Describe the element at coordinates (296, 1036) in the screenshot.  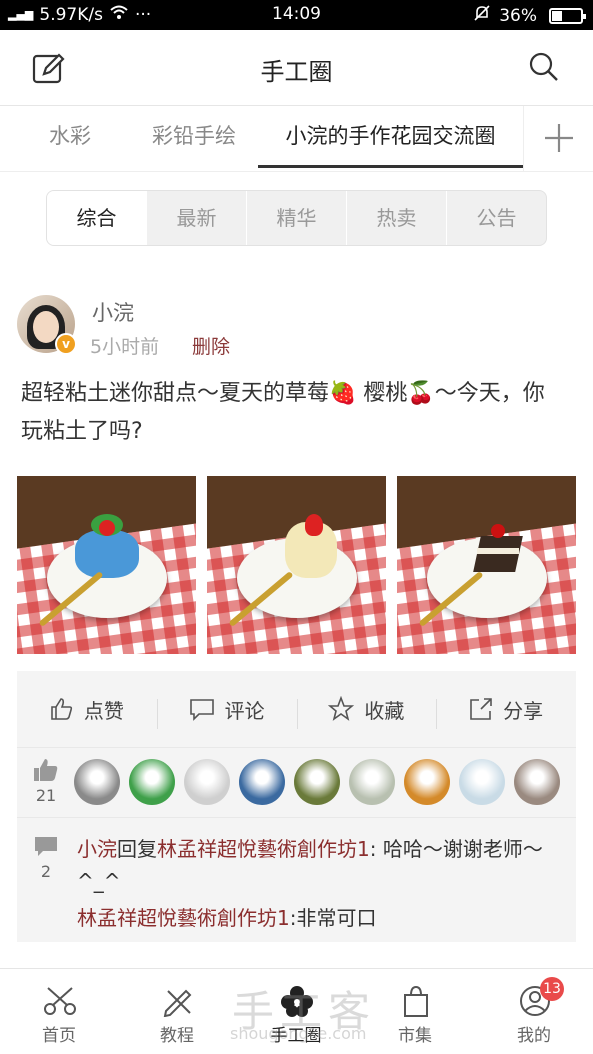
I see `nav-circle-label: 手工圈` at that location.